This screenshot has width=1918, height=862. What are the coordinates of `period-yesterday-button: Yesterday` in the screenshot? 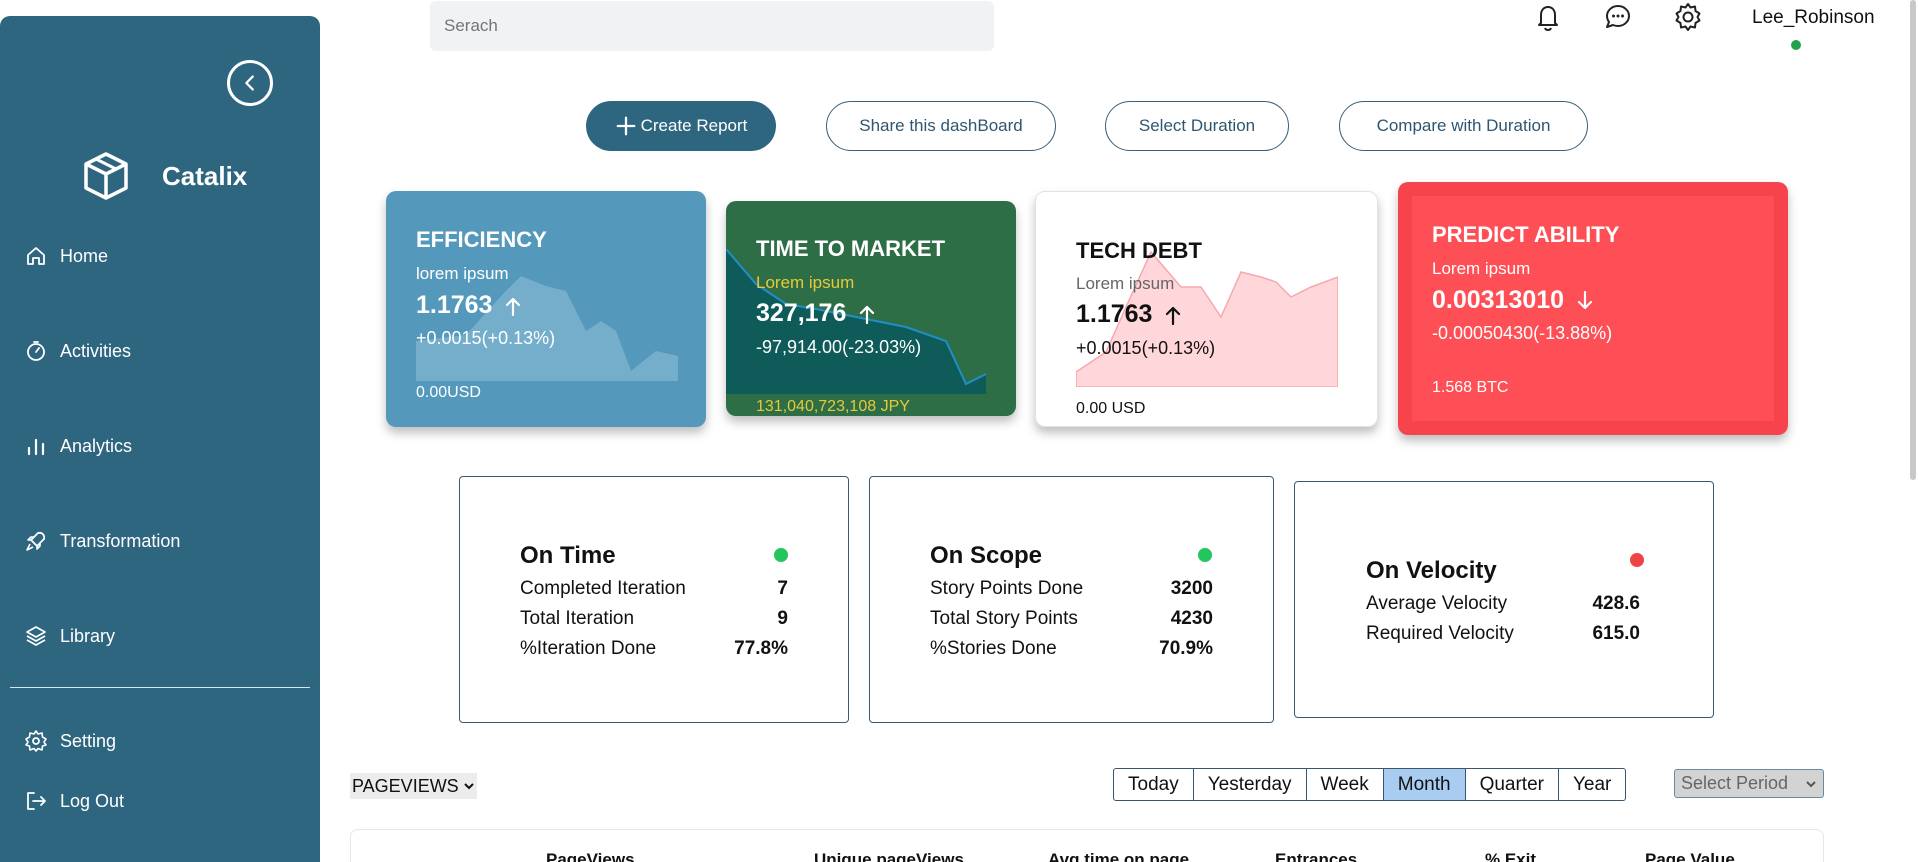 It's located at (1250, 784).